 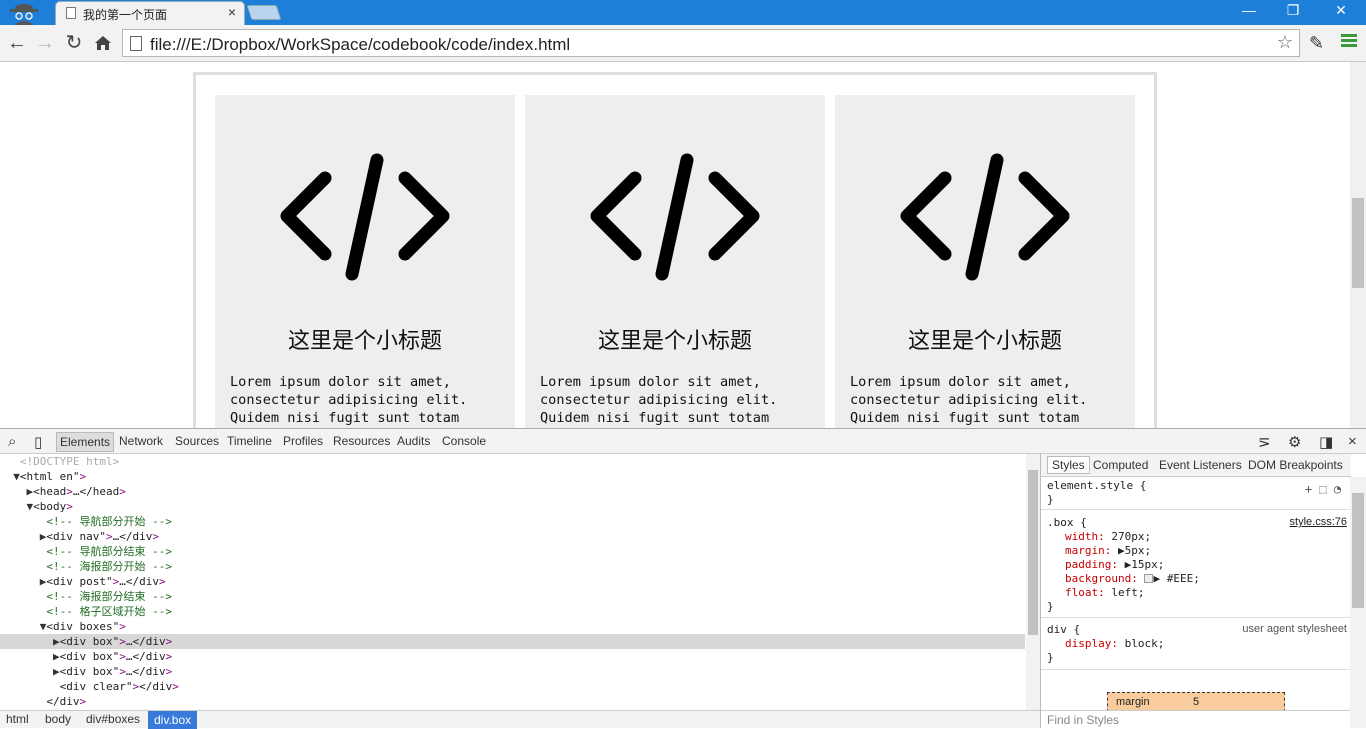 I want to click on dom-node-text: <body>, so click(x=53, y=506).